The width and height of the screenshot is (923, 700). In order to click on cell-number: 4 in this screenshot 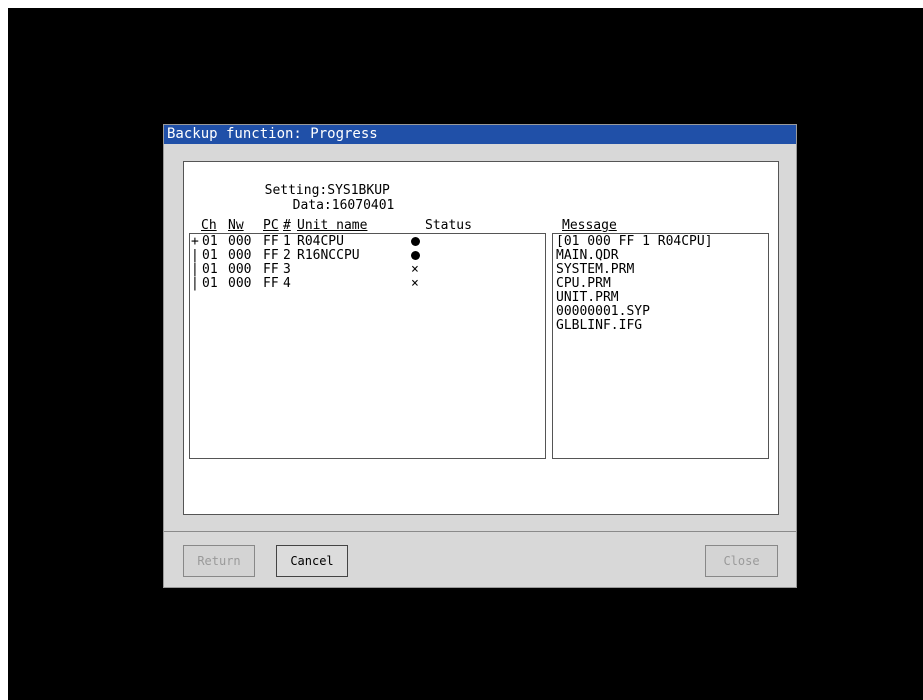, I will do `click(287, 283)`.